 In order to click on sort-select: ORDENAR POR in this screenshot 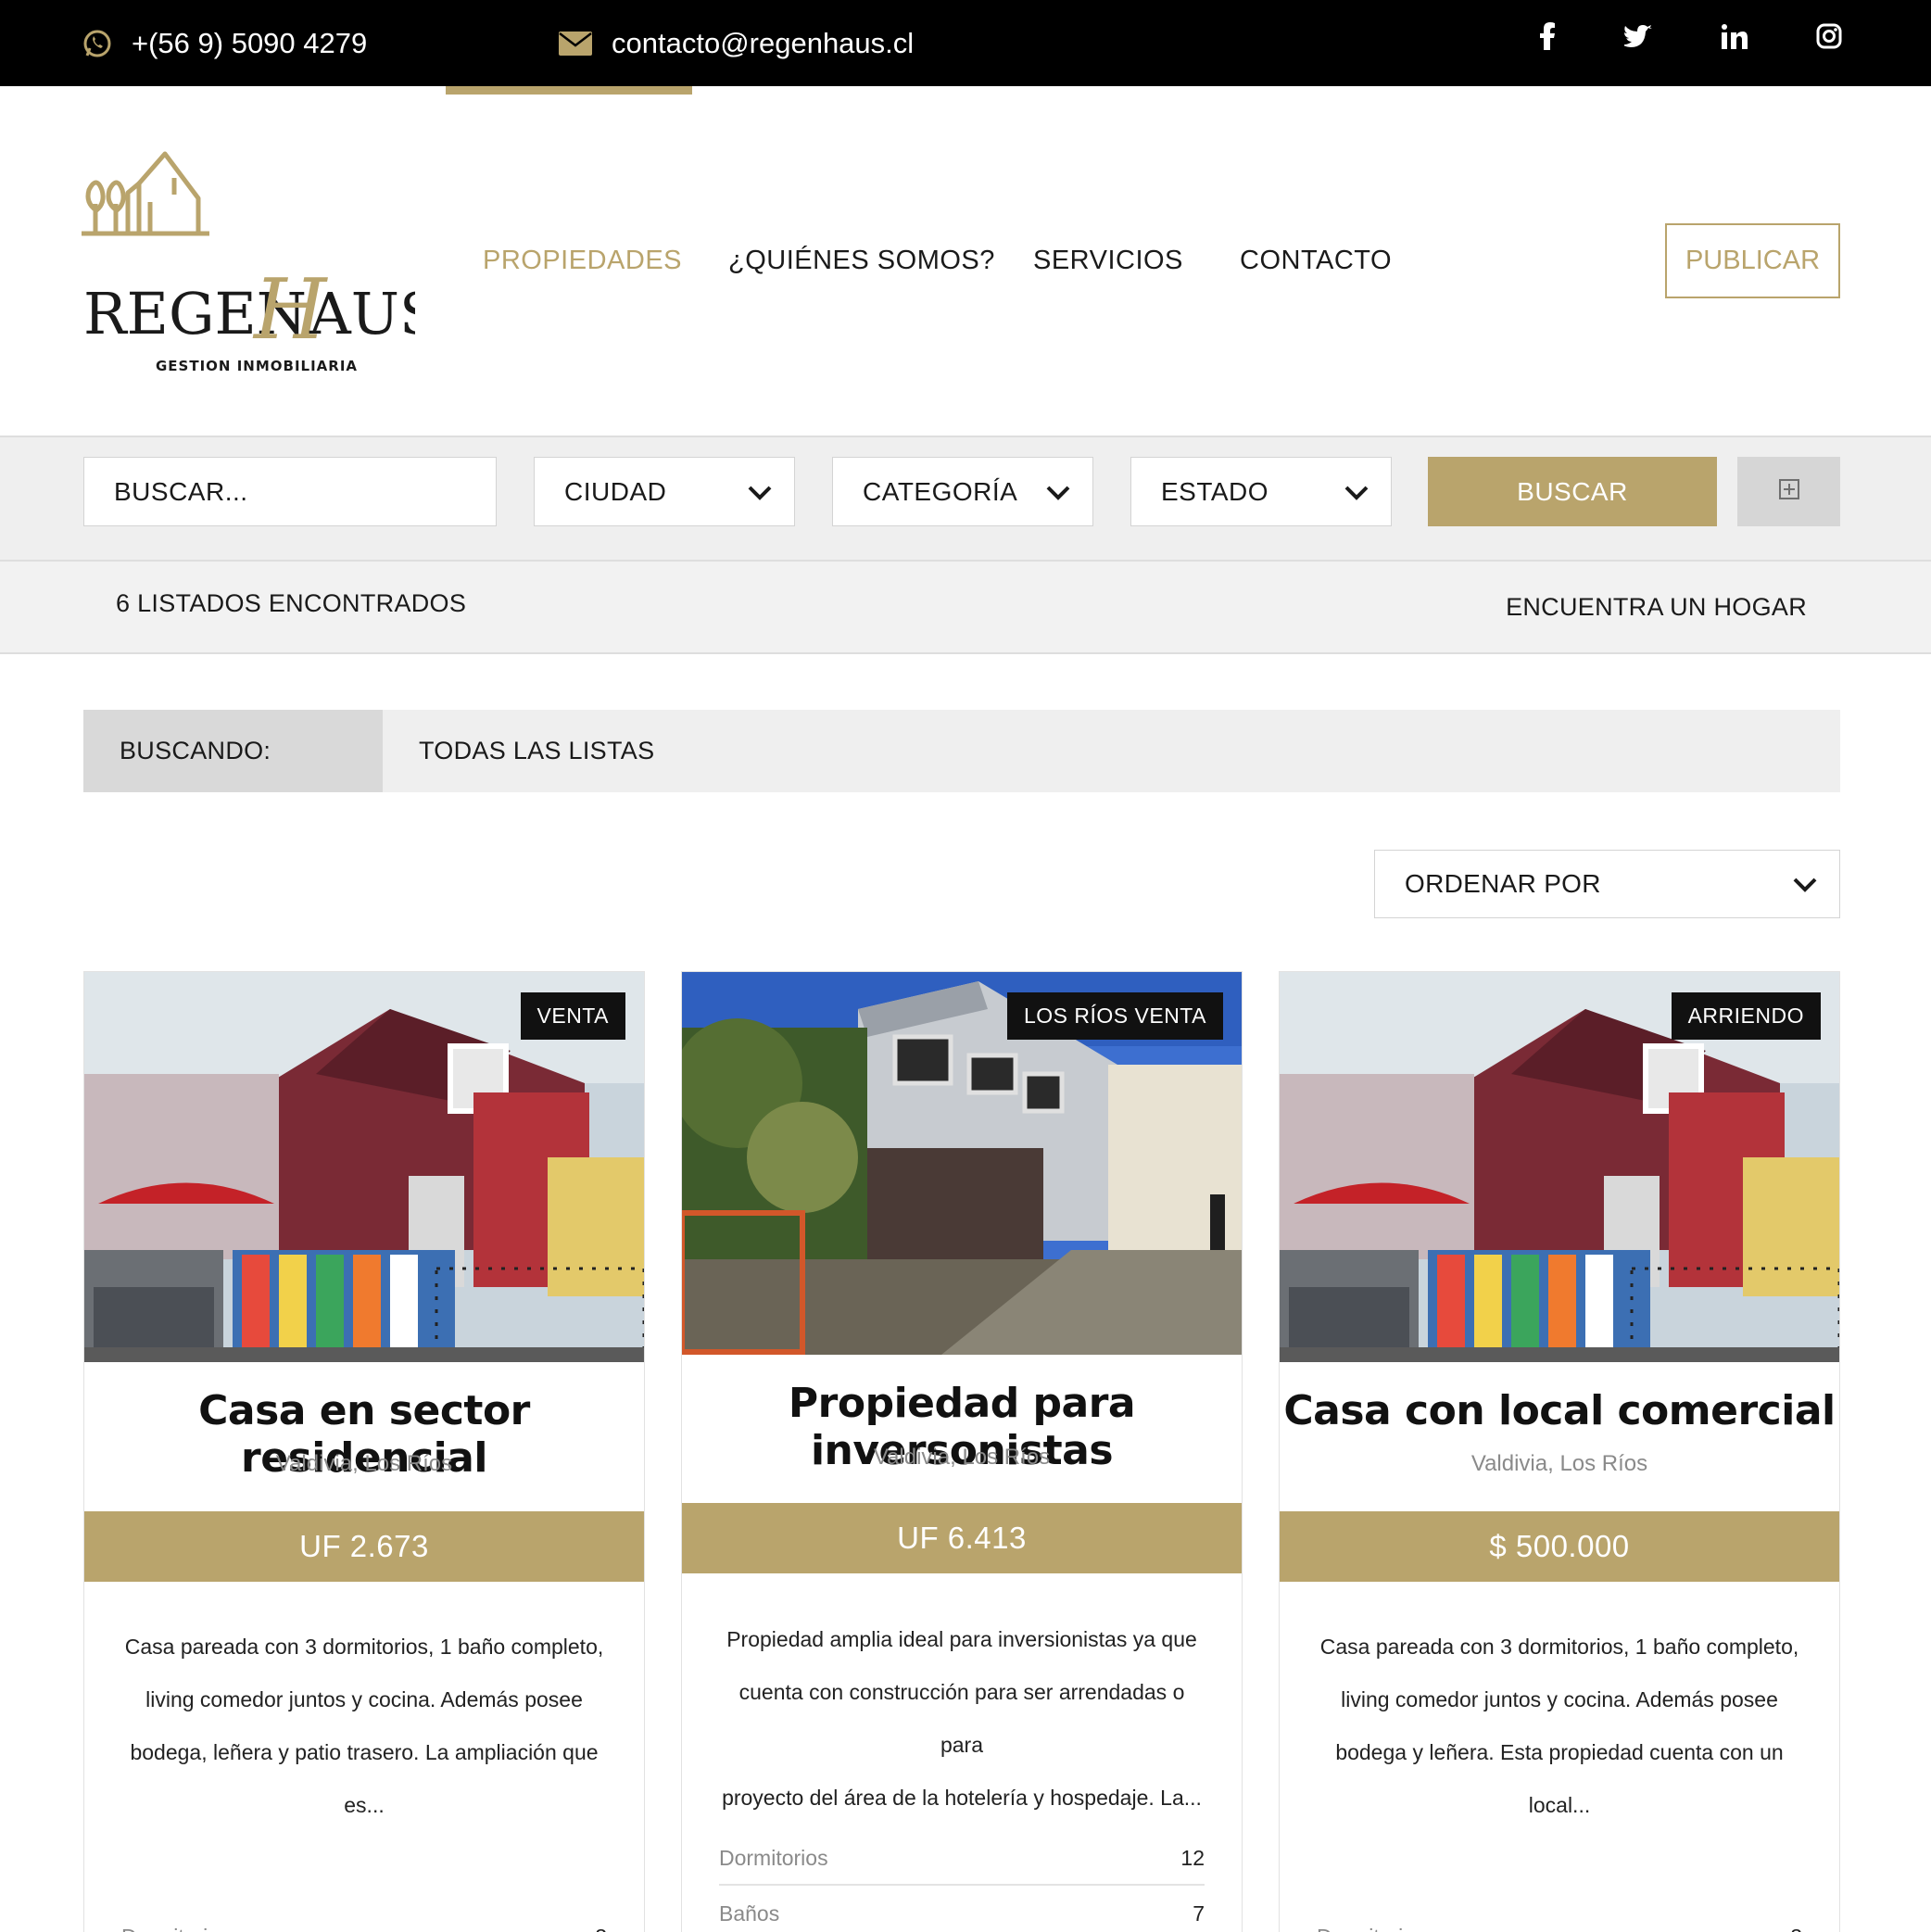, I will do `click(1607, 884)`.